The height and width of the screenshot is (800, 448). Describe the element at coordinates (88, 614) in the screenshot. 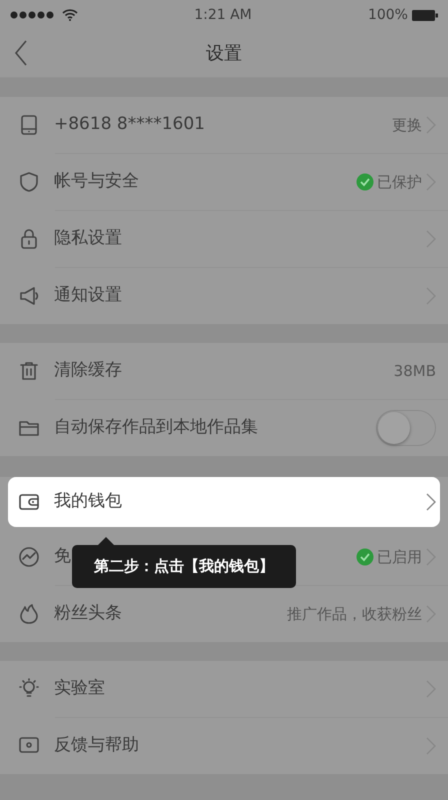

I see `row-label: 粉丝头条` at that location.